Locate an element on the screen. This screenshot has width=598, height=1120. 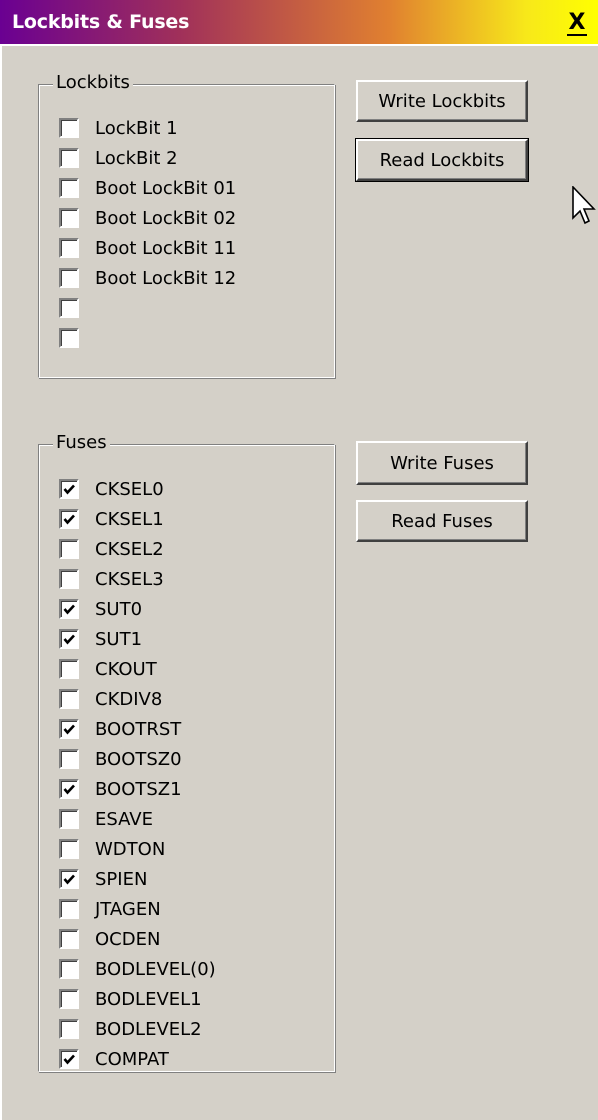
lockbits-legend: Lockbits is located at coordinates (93, 82).